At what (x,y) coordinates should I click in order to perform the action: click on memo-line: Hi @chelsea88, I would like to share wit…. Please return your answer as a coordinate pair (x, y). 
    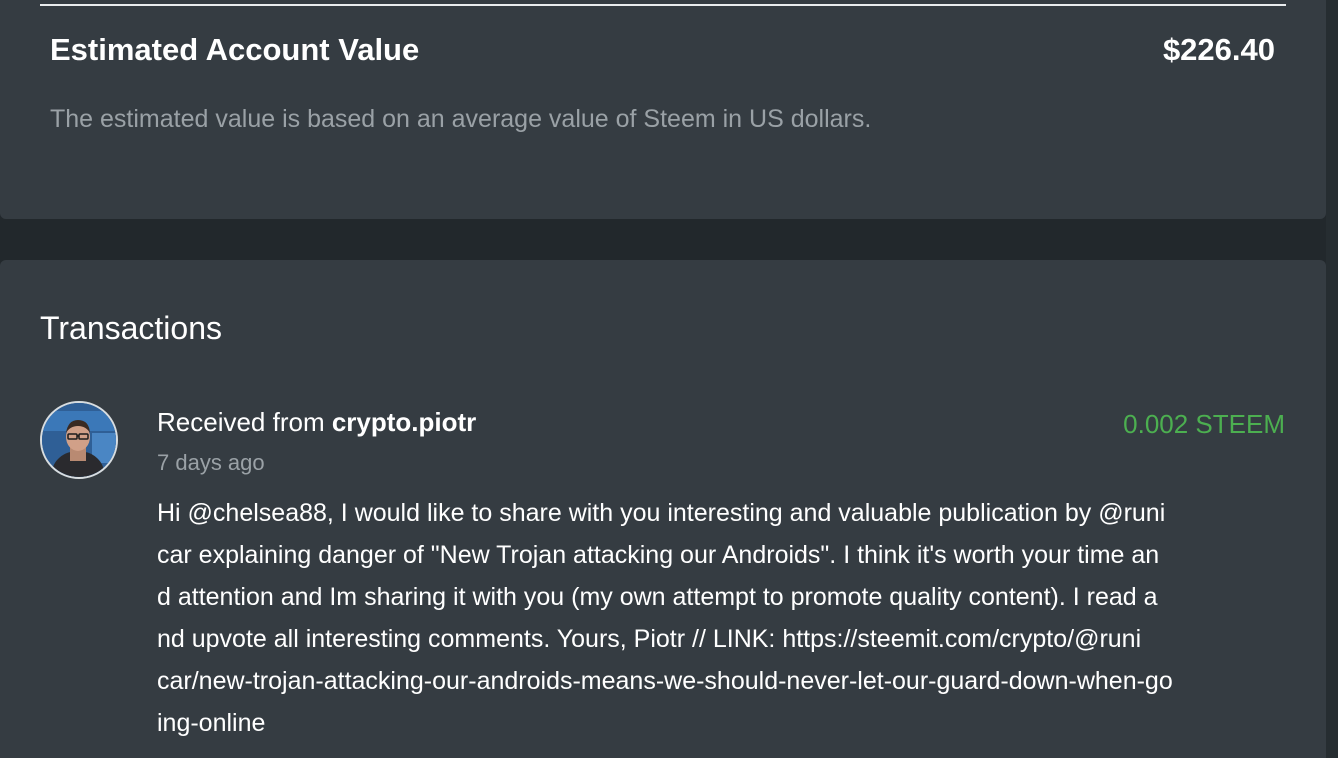
    Looking at the image, I should click on (661, 513).